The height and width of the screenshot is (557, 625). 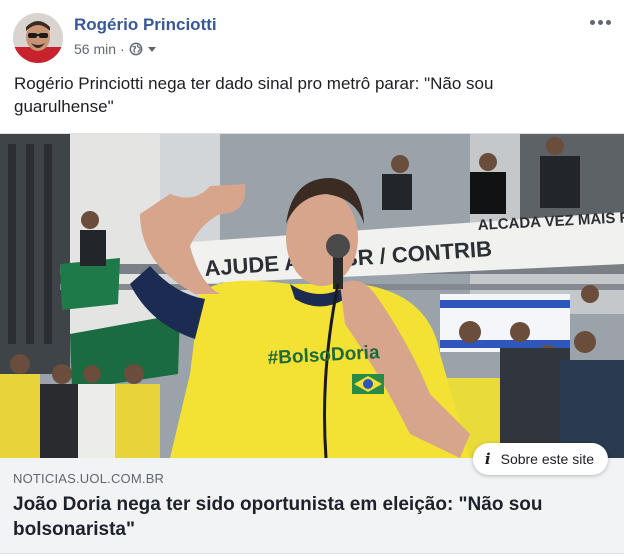 I want to click on info-icon: i, so click(x=487, y=459).